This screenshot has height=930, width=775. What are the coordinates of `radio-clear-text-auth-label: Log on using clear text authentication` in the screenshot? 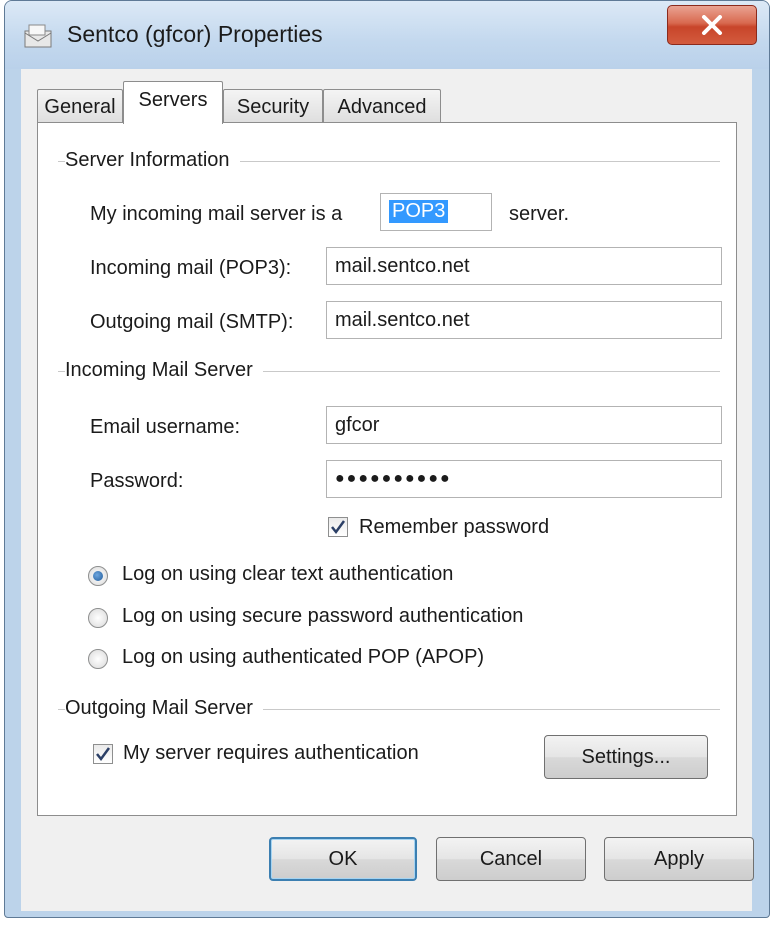 It's located at (287, 574).